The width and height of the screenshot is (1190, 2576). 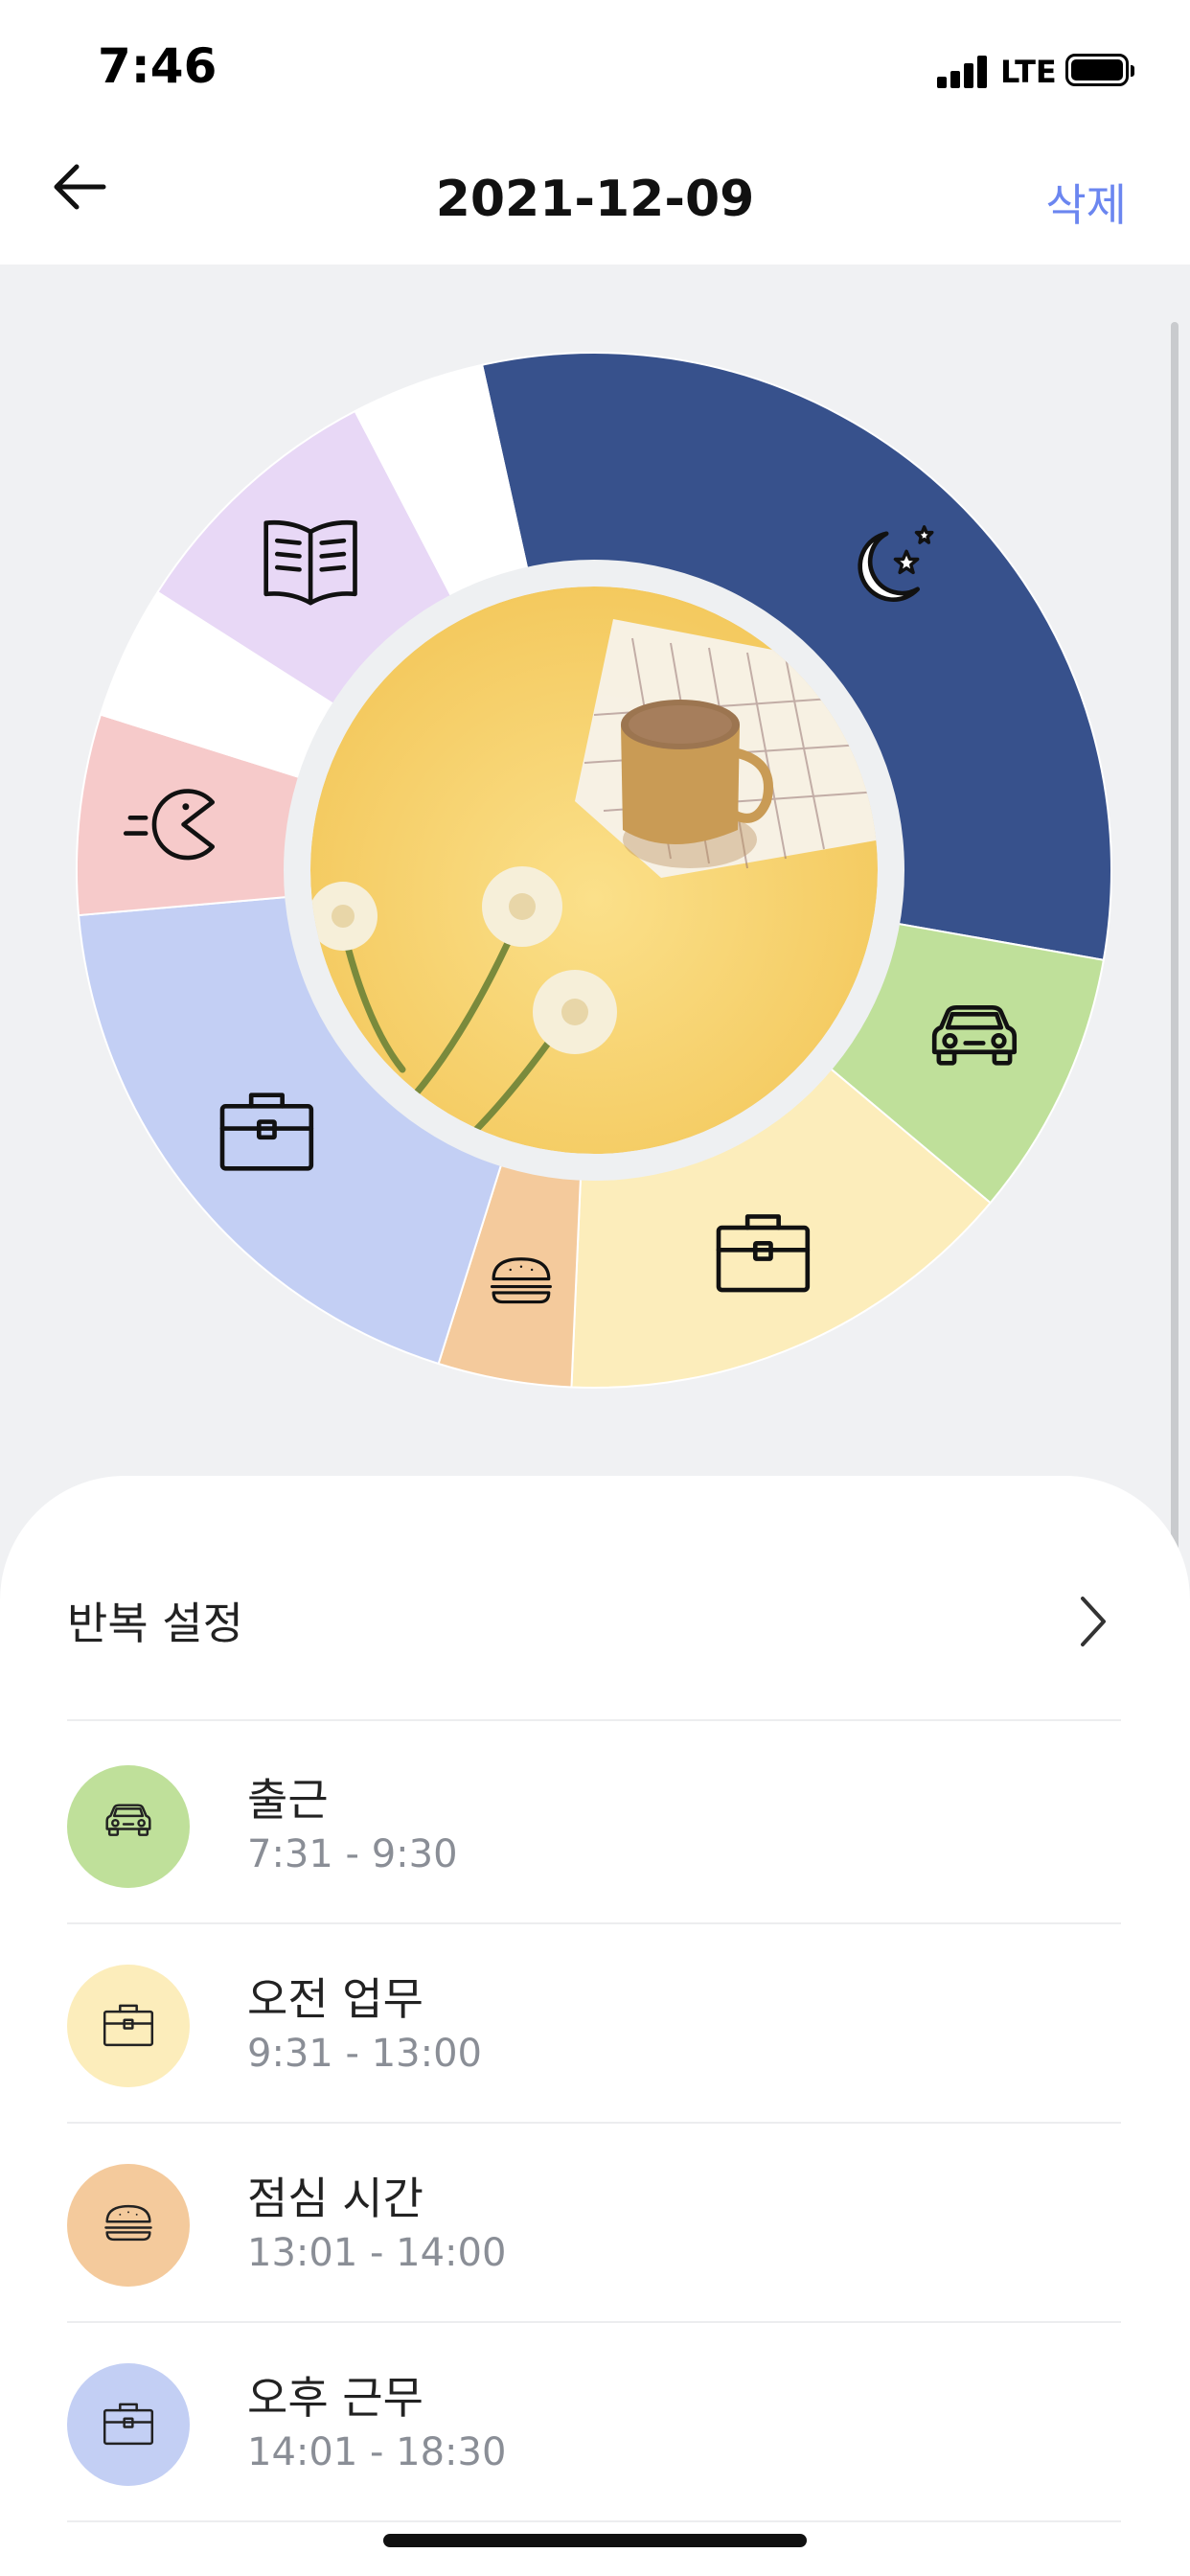 What do you see at coordinates (128, 1826) in the screenshot?
I see `car-icon` at bounding box center [128, 1826].